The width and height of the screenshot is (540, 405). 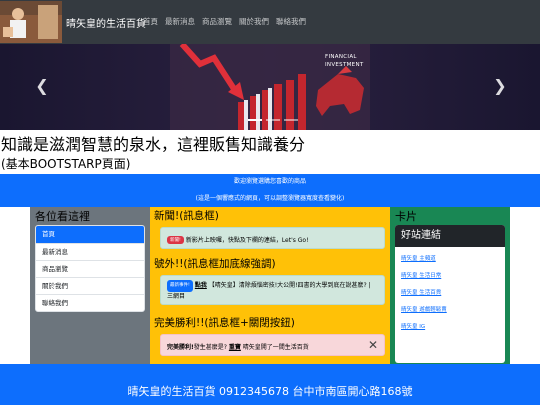 I want to click on news-alert: 新聞! 新影片上映囉，快點及下欄的連結，Let's Go!, so click(x=272, y=238).